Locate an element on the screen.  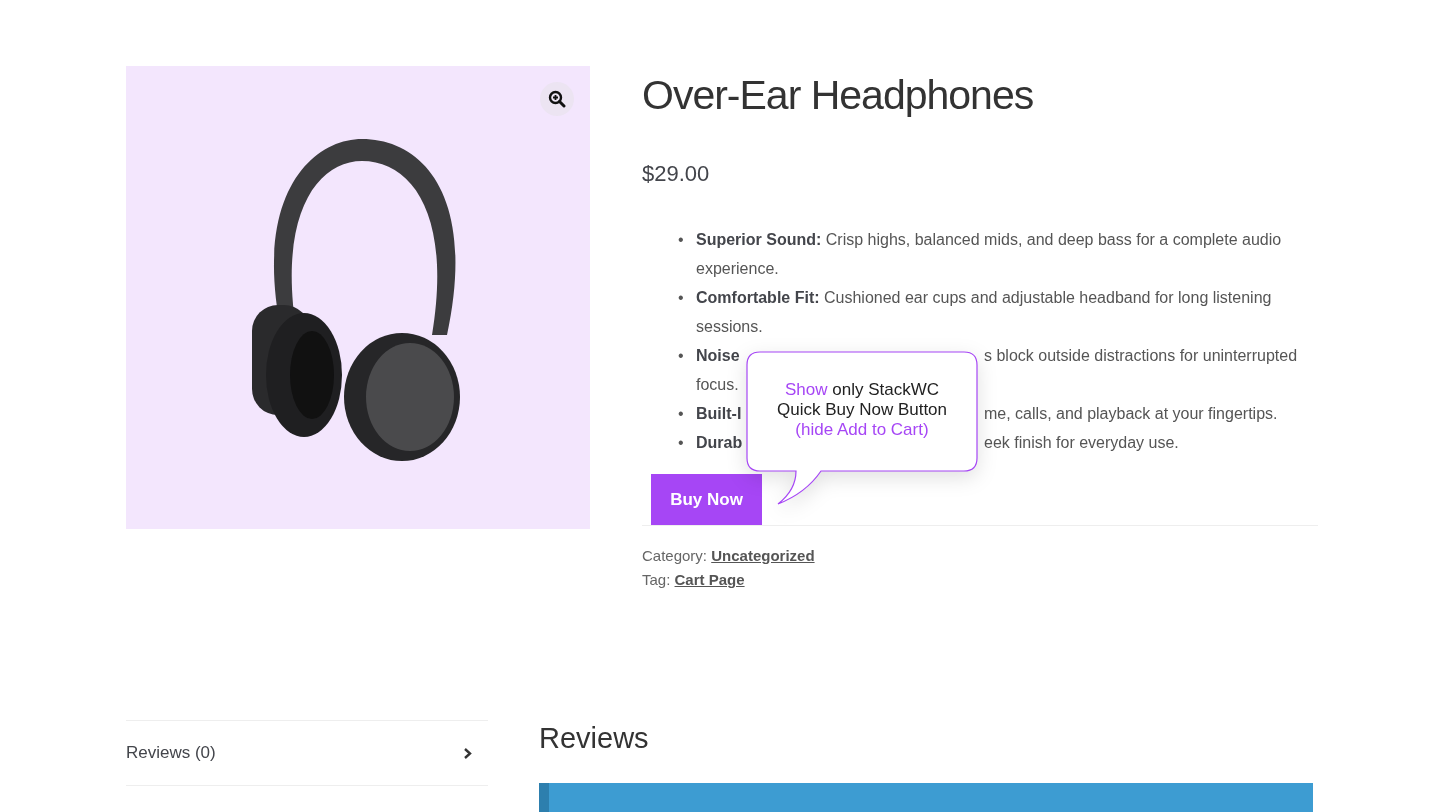
tooltip-text: Show only StackWC Quick Buy Now Button (hide Add to Cart) is located at coordinates (862, 410).